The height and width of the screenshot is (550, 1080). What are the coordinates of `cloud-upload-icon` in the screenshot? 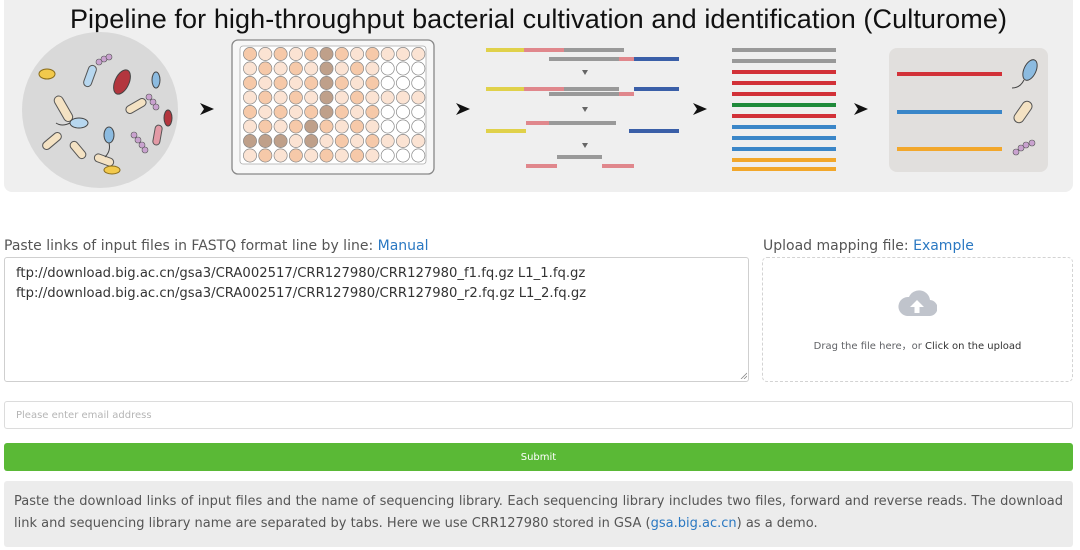 It's located at (917, 303).